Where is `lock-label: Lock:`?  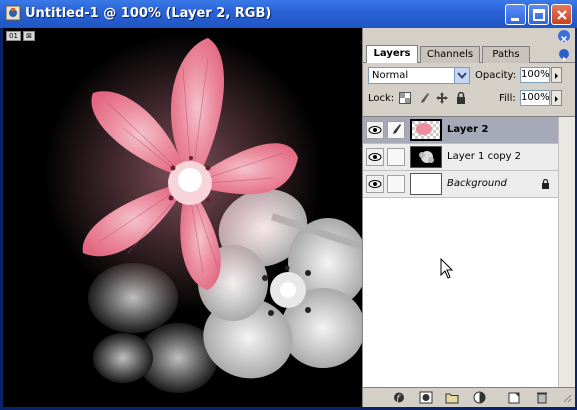
lock-label: Lock: is located at coordinates (381, 98).